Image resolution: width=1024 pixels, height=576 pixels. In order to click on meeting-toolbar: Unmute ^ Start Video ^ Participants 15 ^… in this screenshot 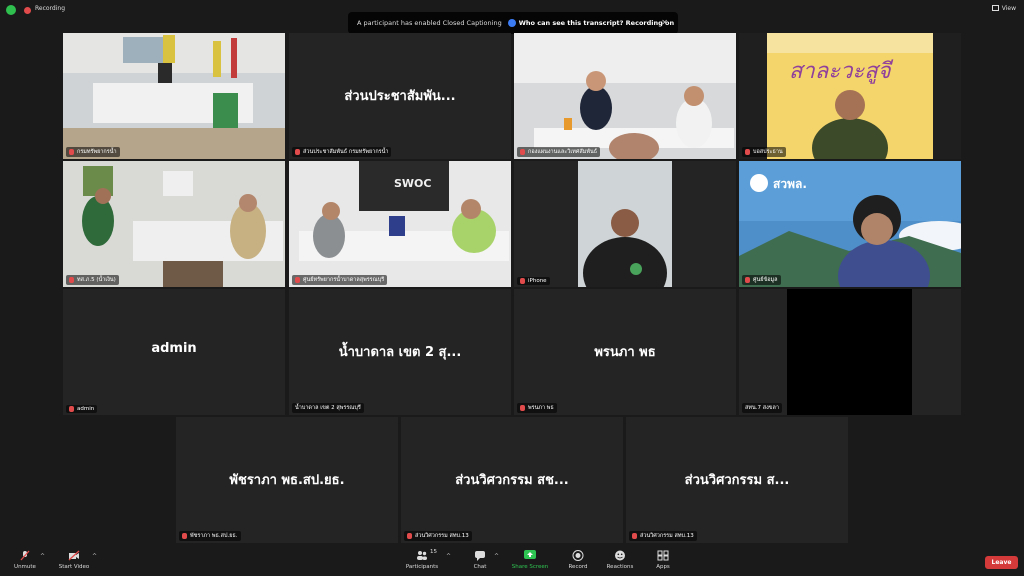, I will do `click(512, 561)`.